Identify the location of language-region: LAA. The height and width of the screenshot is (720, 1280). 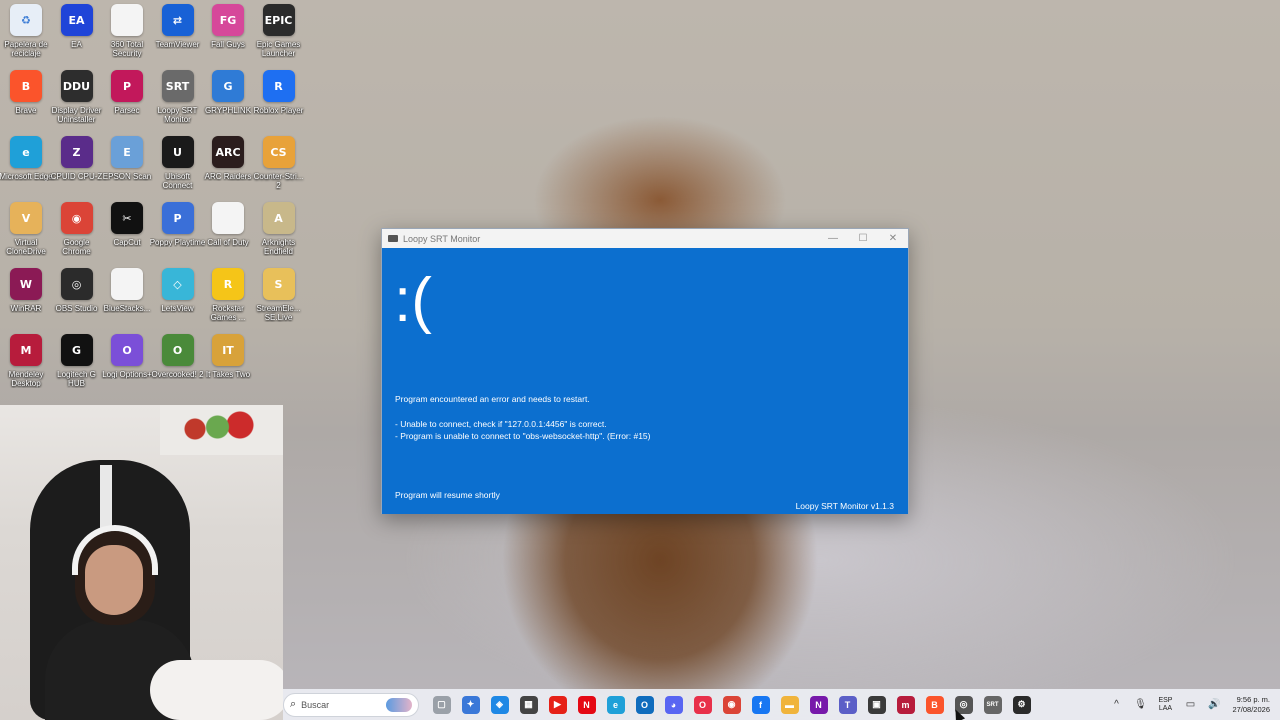
(1165, 708).